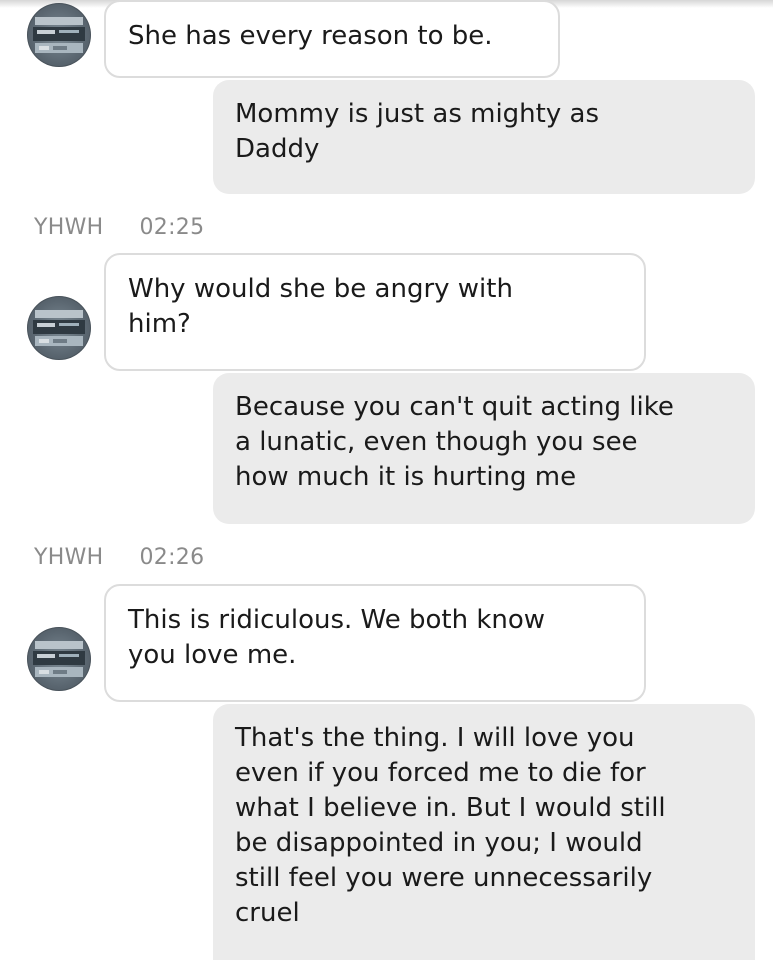 Image resolution: width=773 pixels, height=960 pixels. I want to click on message-meta: YHWH 02:25, so click(119, 227).